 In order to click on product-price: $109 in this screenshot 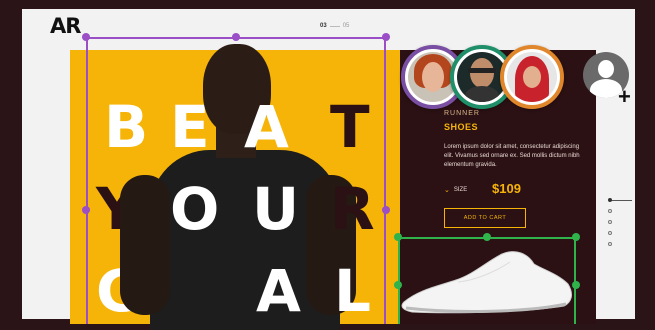, I will do `click(506, 188)`.